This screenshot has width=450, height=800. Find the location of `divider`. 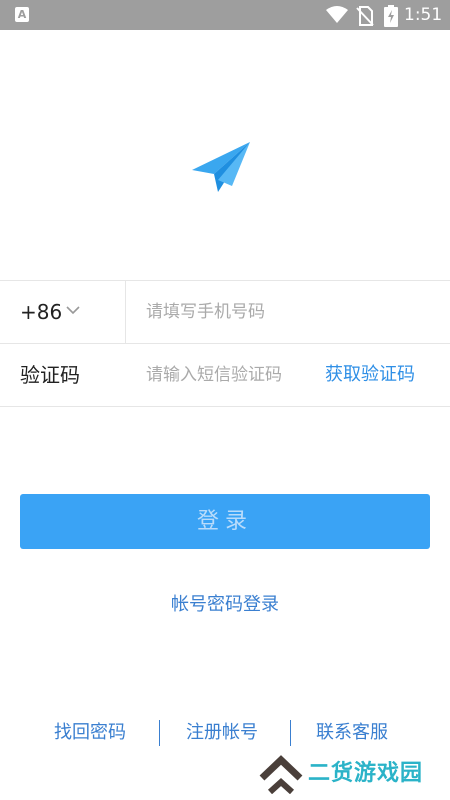

divider is located at coordinates (225, 406).